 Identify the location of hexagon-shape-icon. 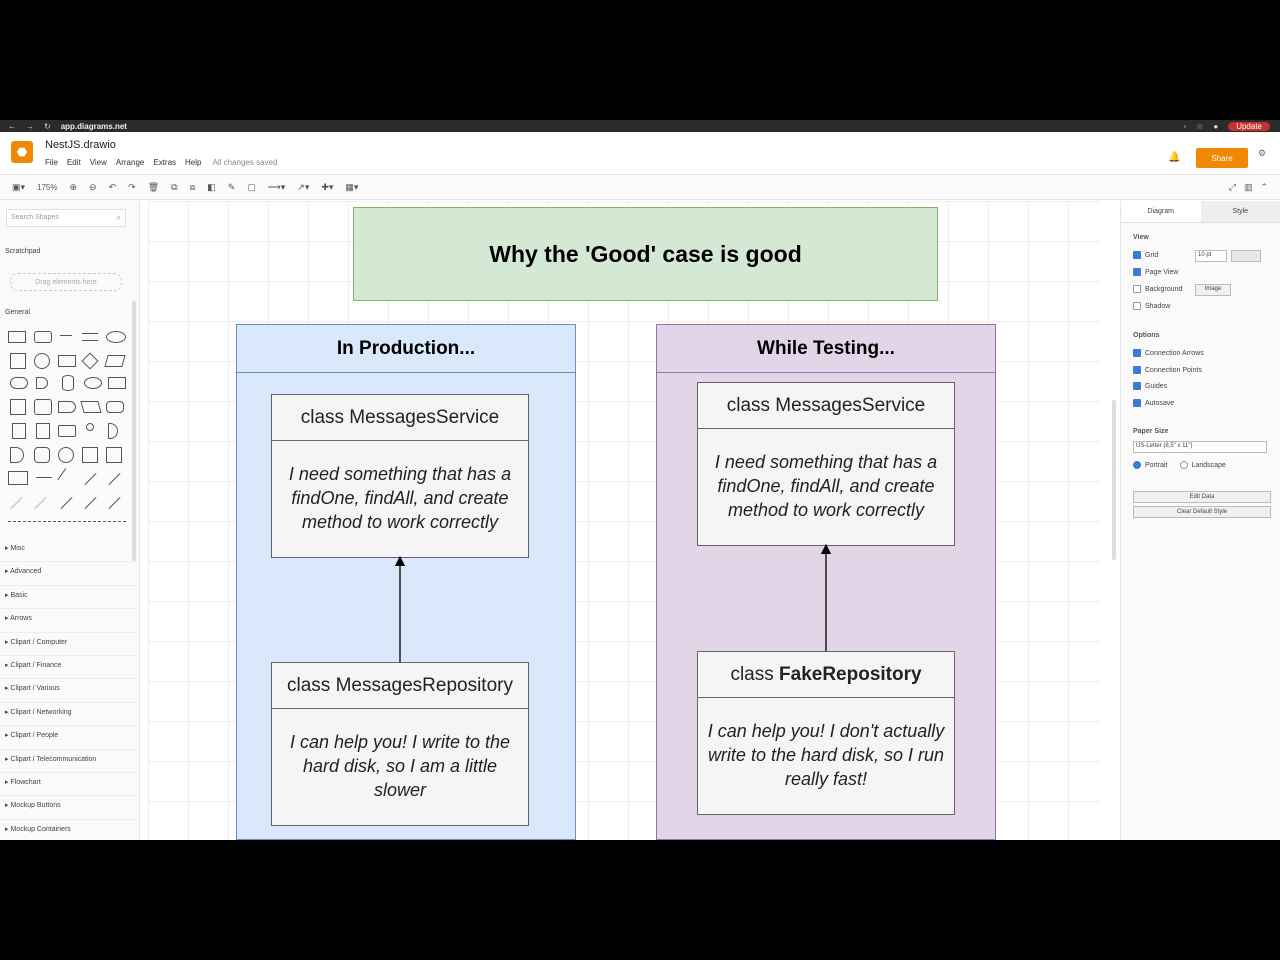
(19, 383).